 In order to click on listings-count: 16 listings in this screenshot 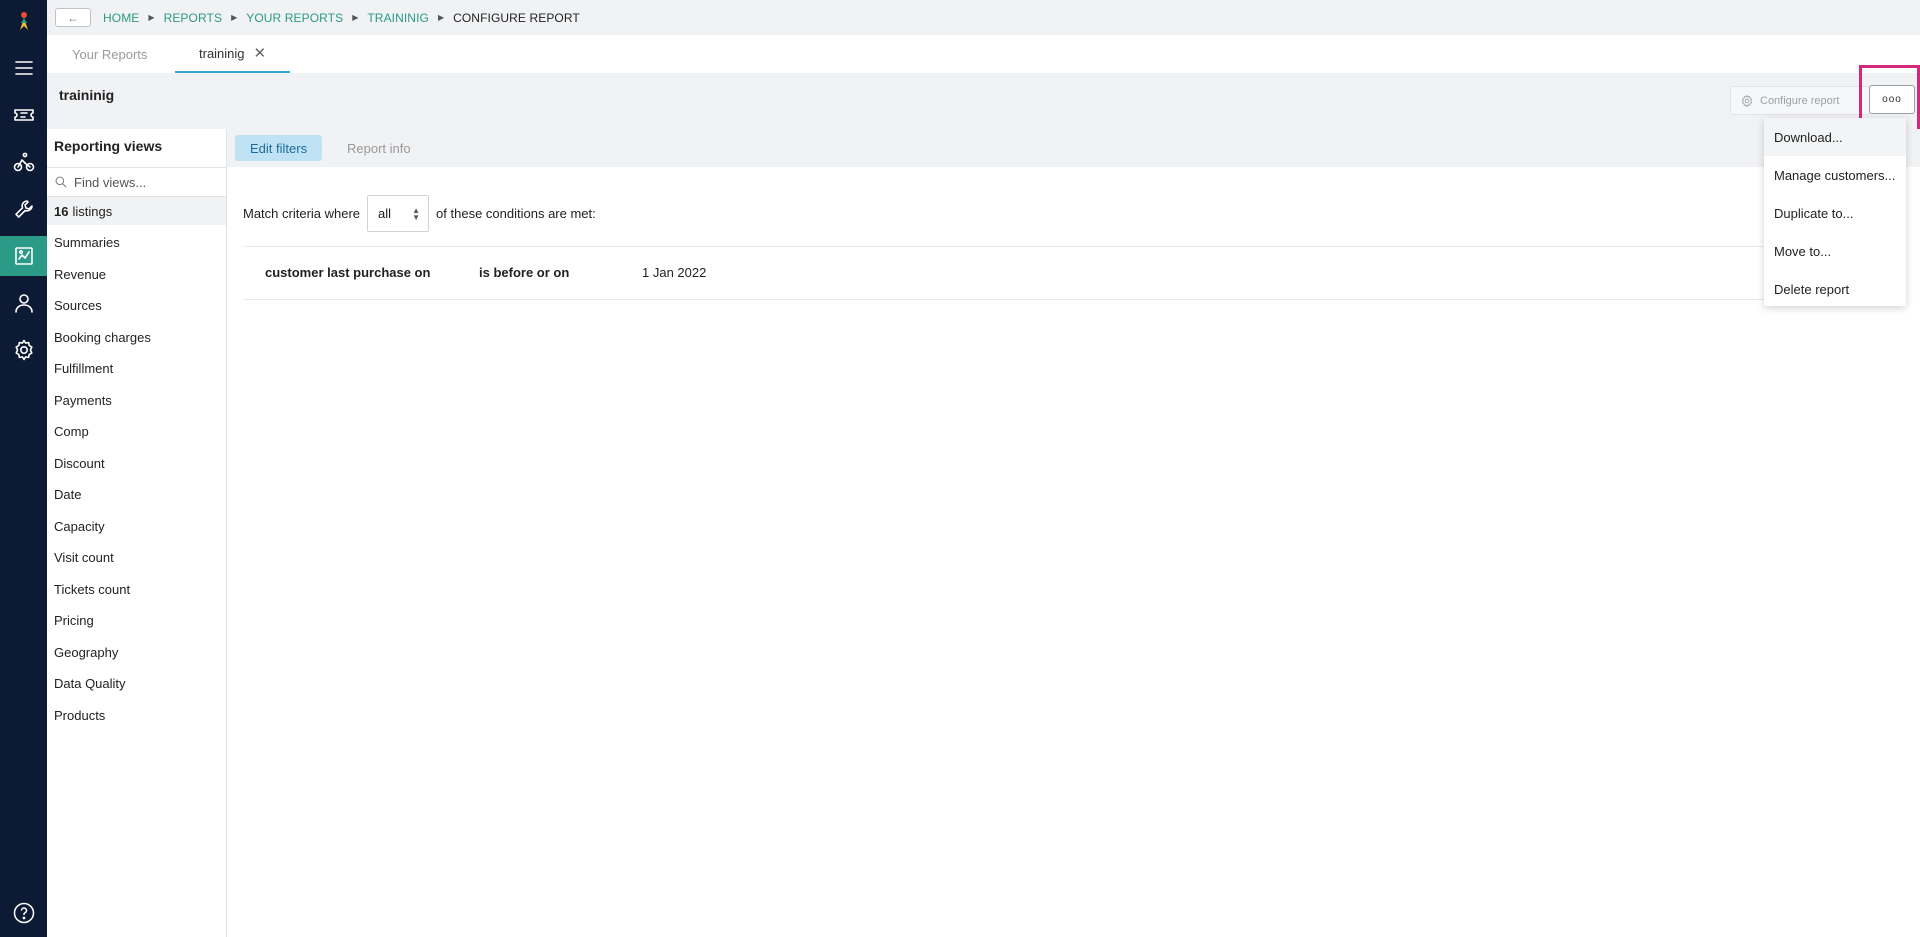, I will do `click(136, 211)`.